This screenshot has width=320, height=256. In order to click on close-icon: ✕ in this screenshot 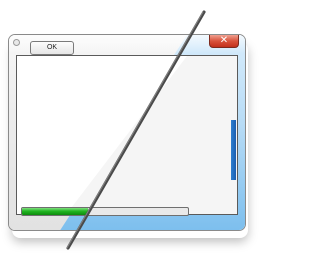, I will do `click(224, 40)`.